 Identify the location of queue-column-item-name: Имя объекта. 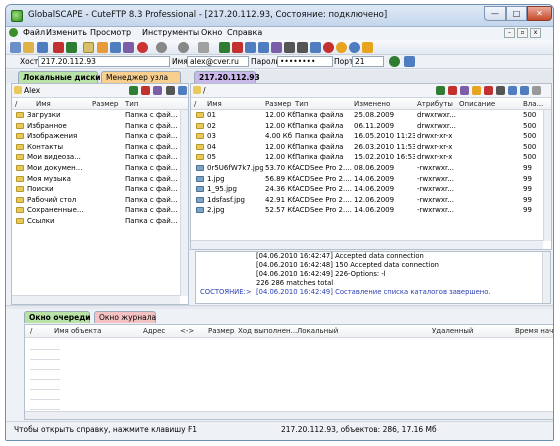
(77, 331).